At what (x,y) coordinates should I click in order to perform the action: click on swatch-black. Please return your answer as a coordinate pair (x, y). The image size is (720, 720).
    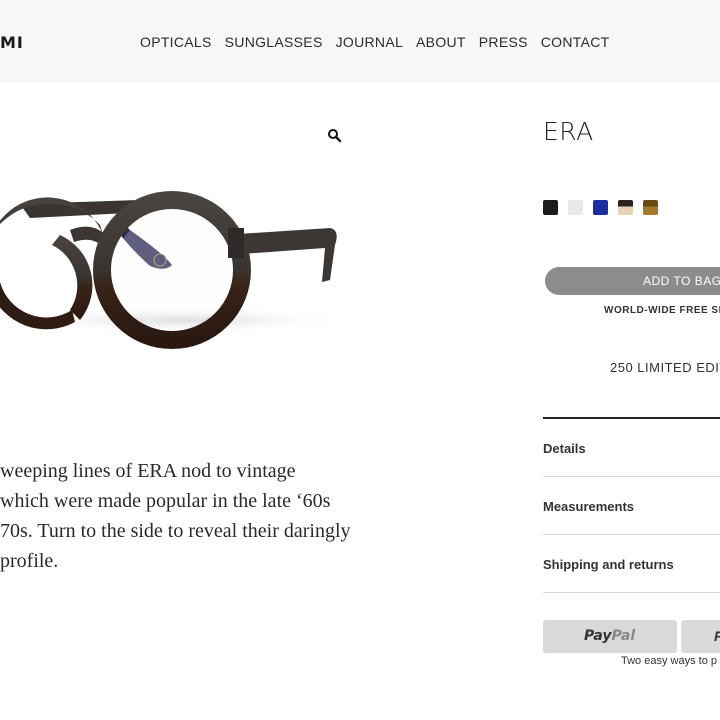
    Looking at the image, I should click on (550, 207).